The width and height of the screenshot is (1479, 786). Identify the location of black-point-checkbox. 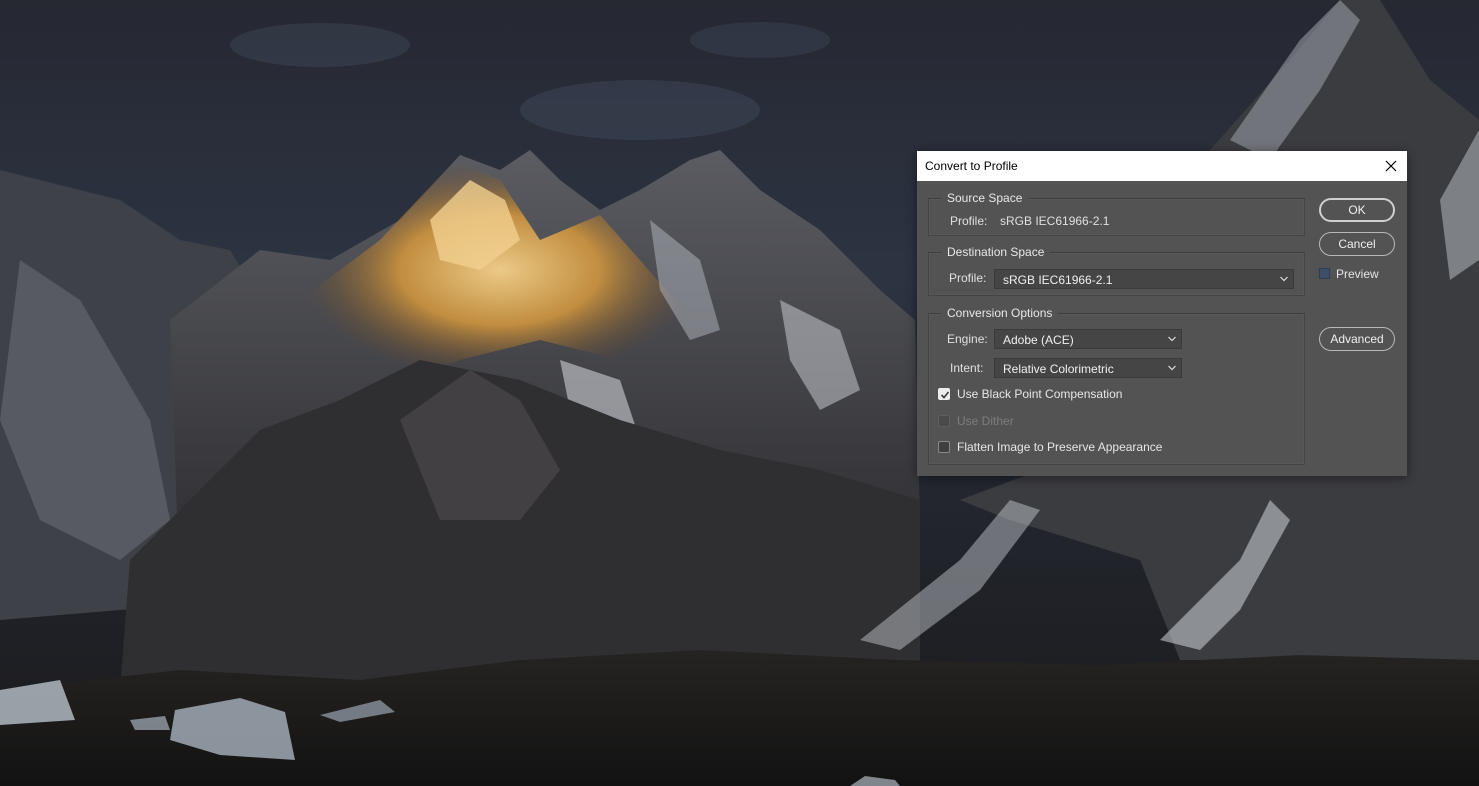
(944, 394).